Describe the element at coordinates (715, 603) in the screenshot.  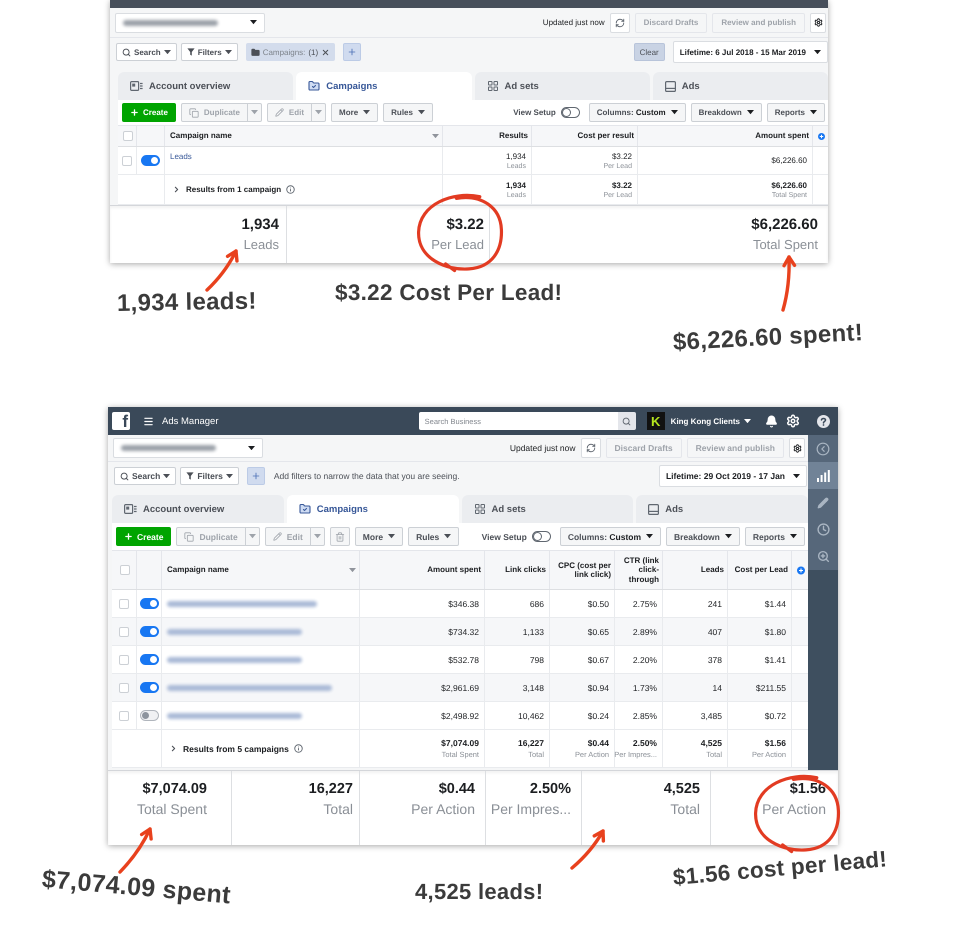
I see `cell-value: 241` at that location.